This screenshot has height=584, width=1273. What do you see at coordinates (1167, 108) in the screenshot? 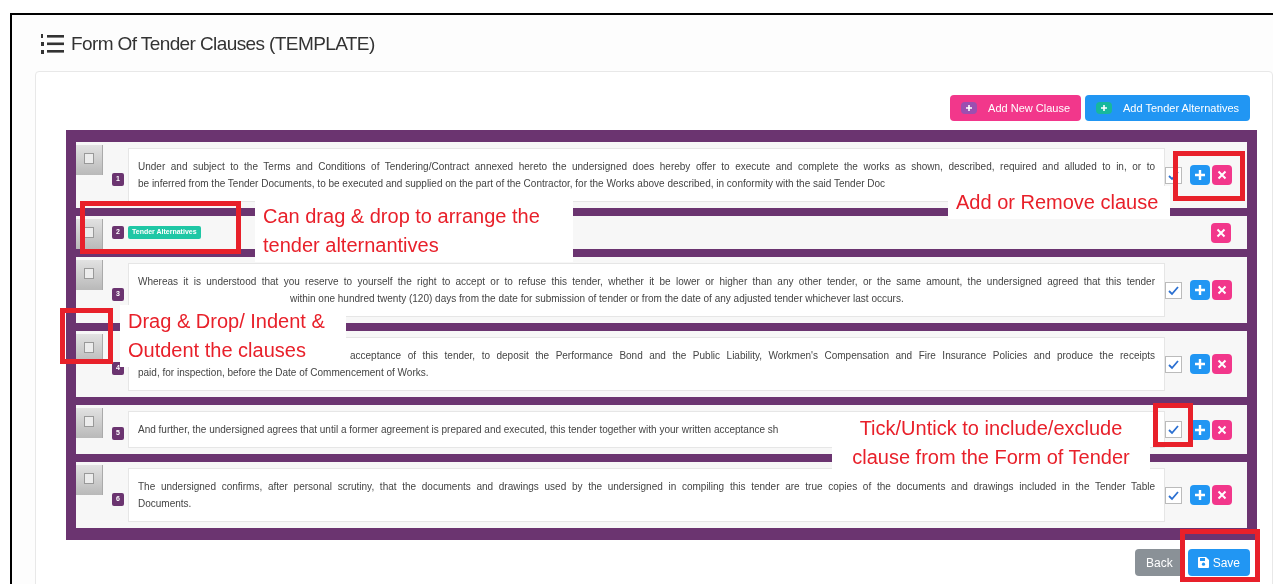
I see `add-alternatives-button: Add Tender Alternatives` at bounding box center [1167, 108].